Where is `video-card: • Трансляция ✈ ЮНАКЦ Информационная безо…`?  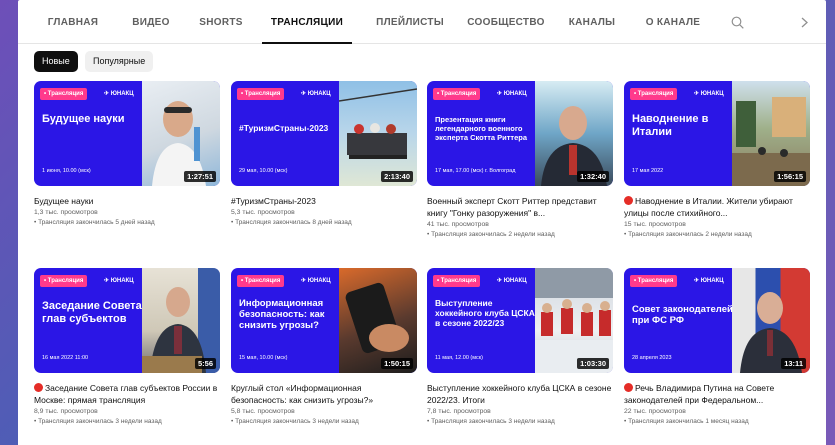
video-card: • Трансляция ✈ ЮНАКЦ Информационная безо… is located at coordinates (324, 347).